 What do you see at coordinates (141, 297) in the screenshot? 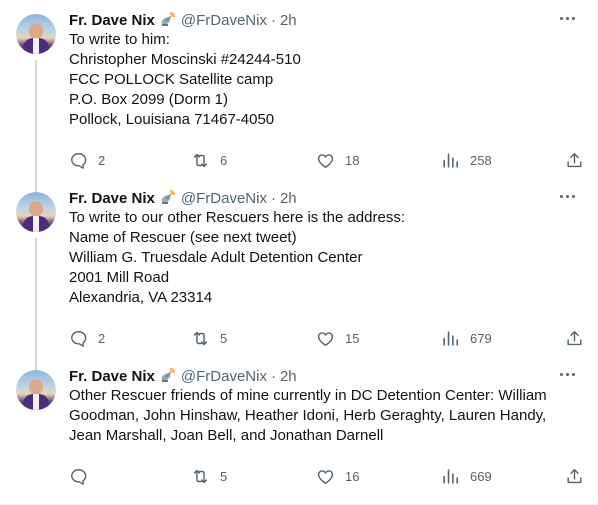
I see `tweet-text-line: Alexandria, VA 23314` at bounding box center [141, 297].